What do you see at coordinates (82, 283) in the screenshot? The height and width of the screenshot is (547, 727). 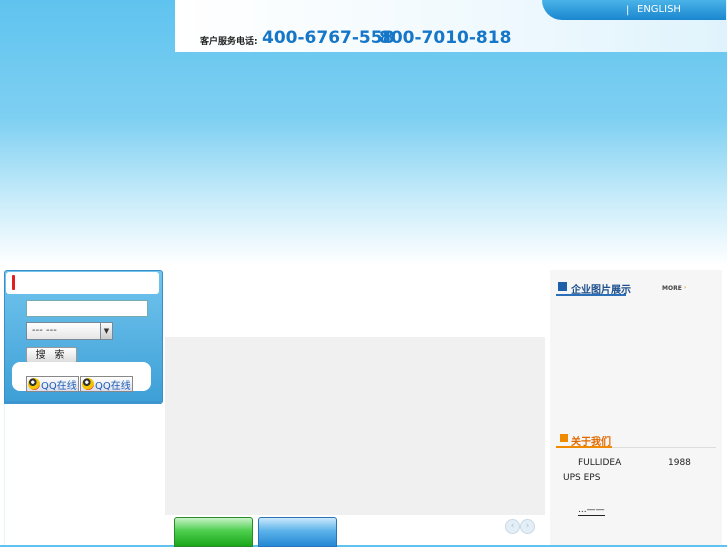 I see `search-panel-title-bar` at bounding box center [82, 283].